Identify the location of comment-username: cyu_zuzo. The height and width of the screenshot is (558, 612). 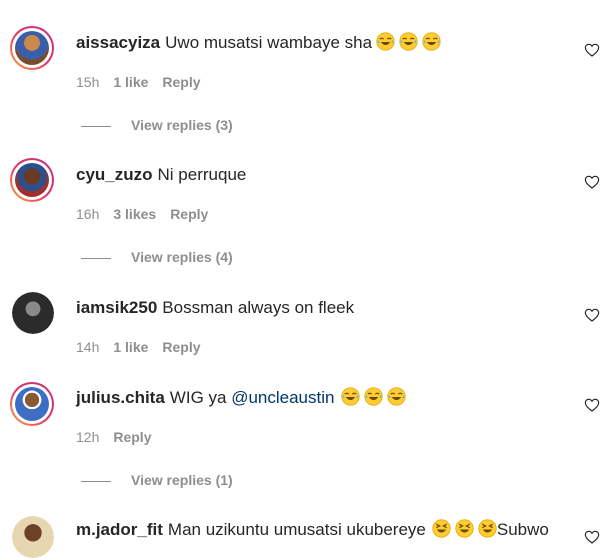
(114, 174).